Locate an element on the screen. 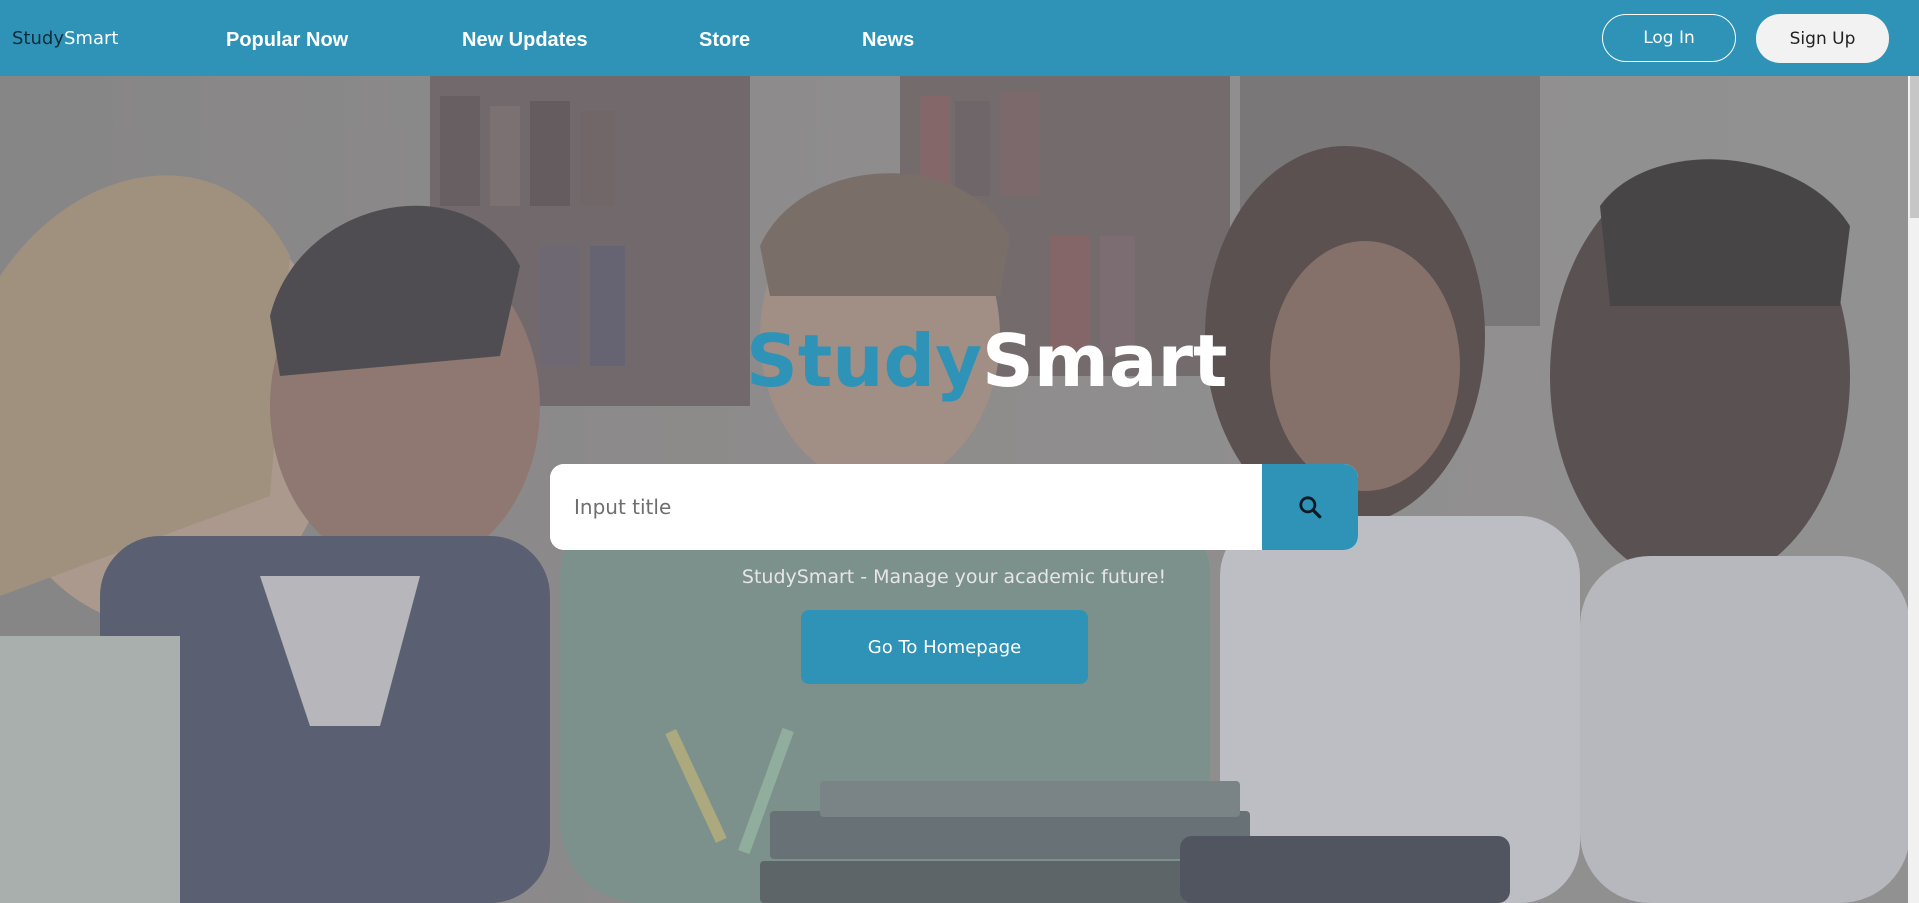 Image resolution: width=1919 pixels, height=903 pixels. brand-logo-smart: Smart is located at coordinates (91, 38).